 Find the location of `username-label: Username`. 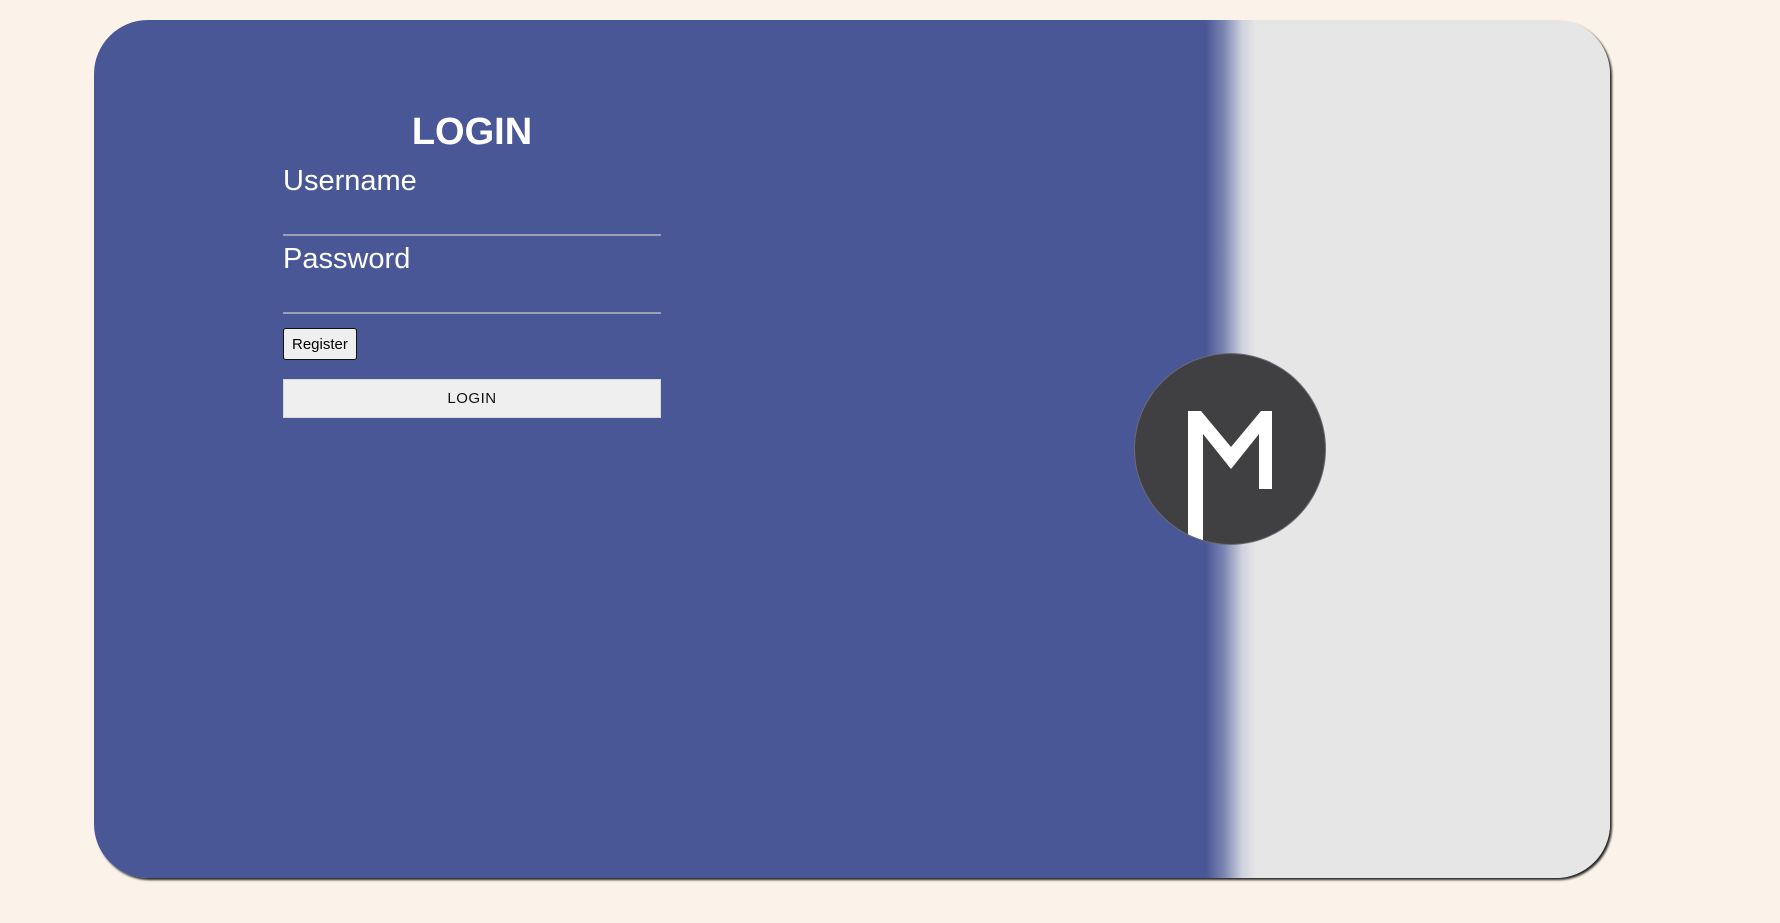

username-label: Username is located at coordinates (350, 181).